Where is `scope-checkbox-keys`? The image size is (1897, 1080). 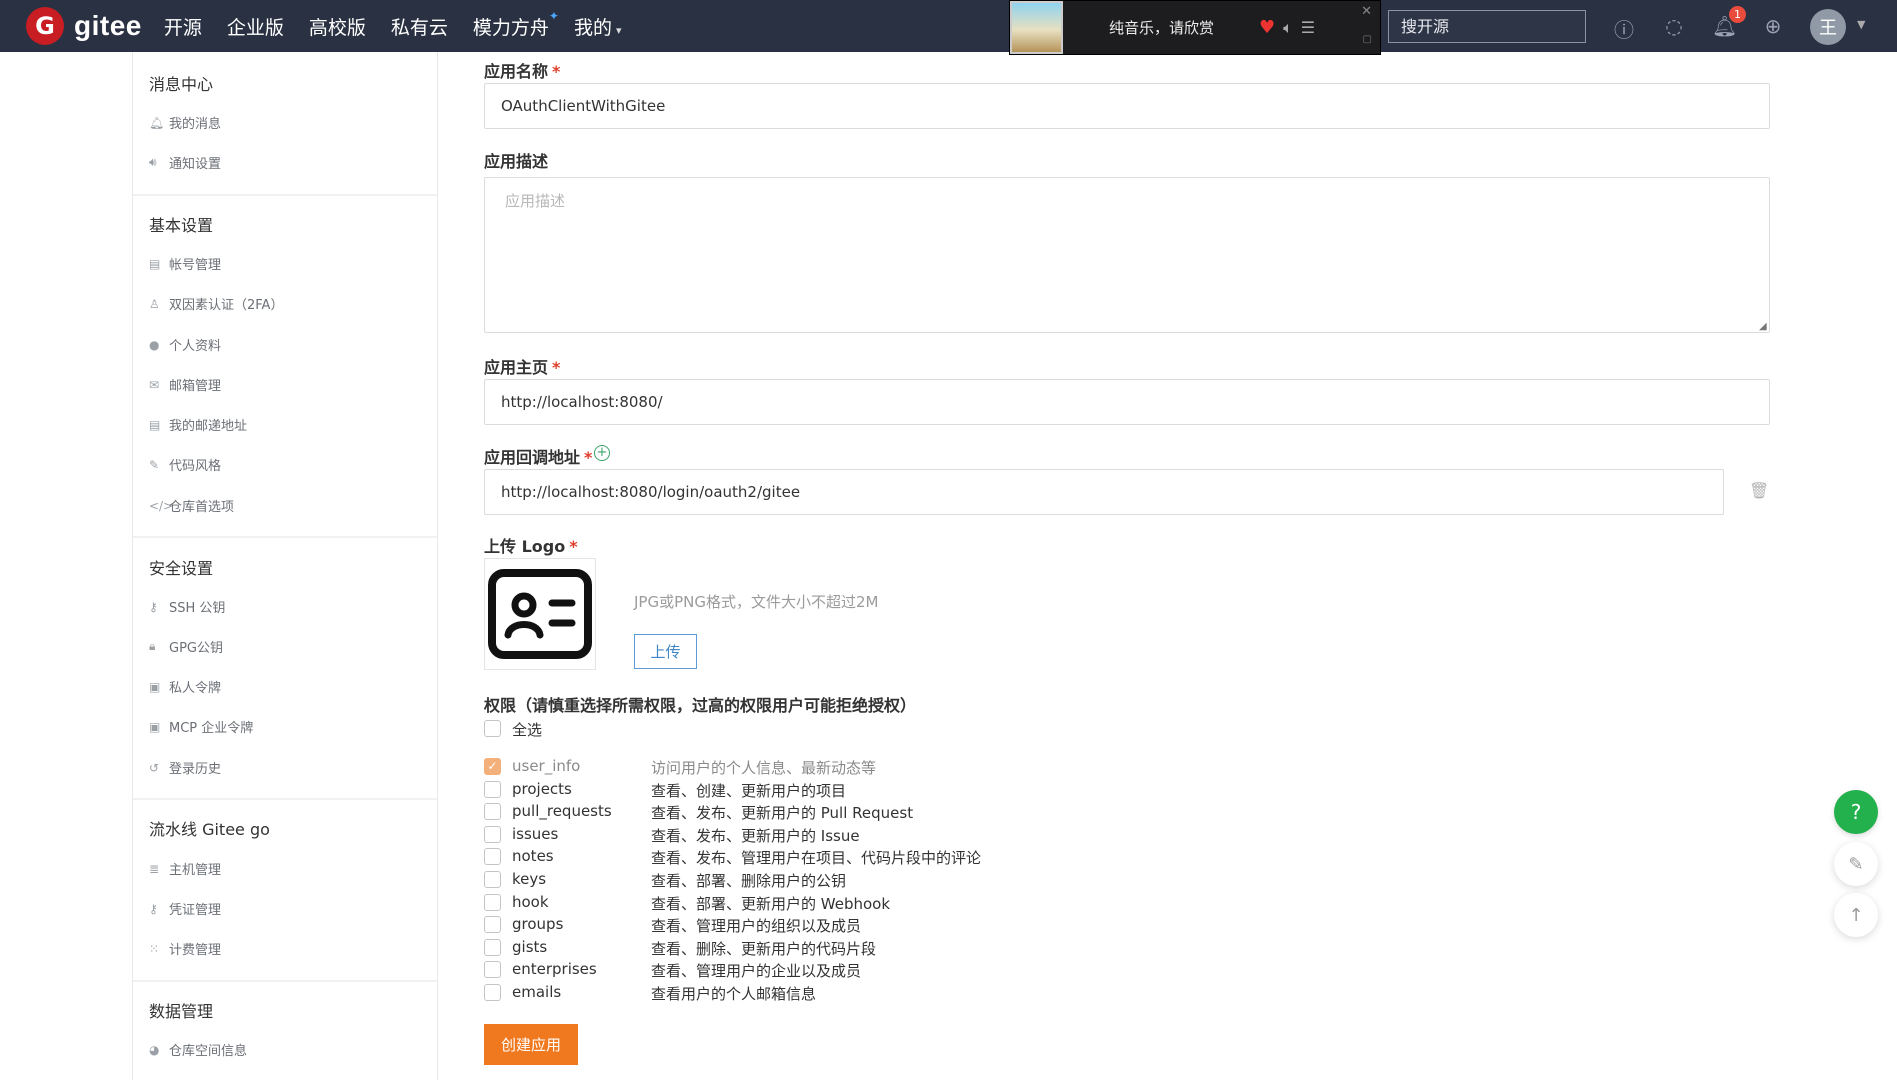
scope-checkbox-keys is located at coordinates (492, 879).